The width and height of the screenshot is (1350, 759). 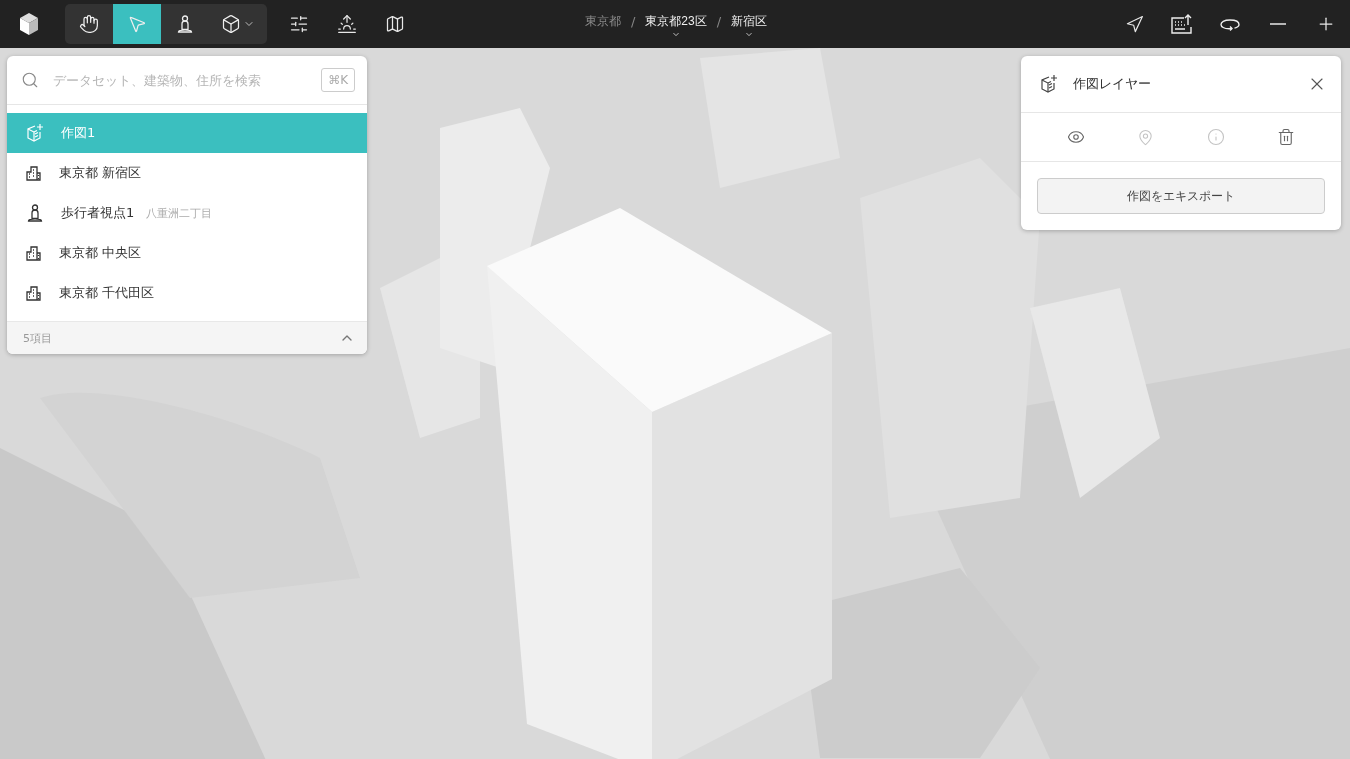 I want to click on layer-label: 東京都 新宿区, so click(x=100, y=173).